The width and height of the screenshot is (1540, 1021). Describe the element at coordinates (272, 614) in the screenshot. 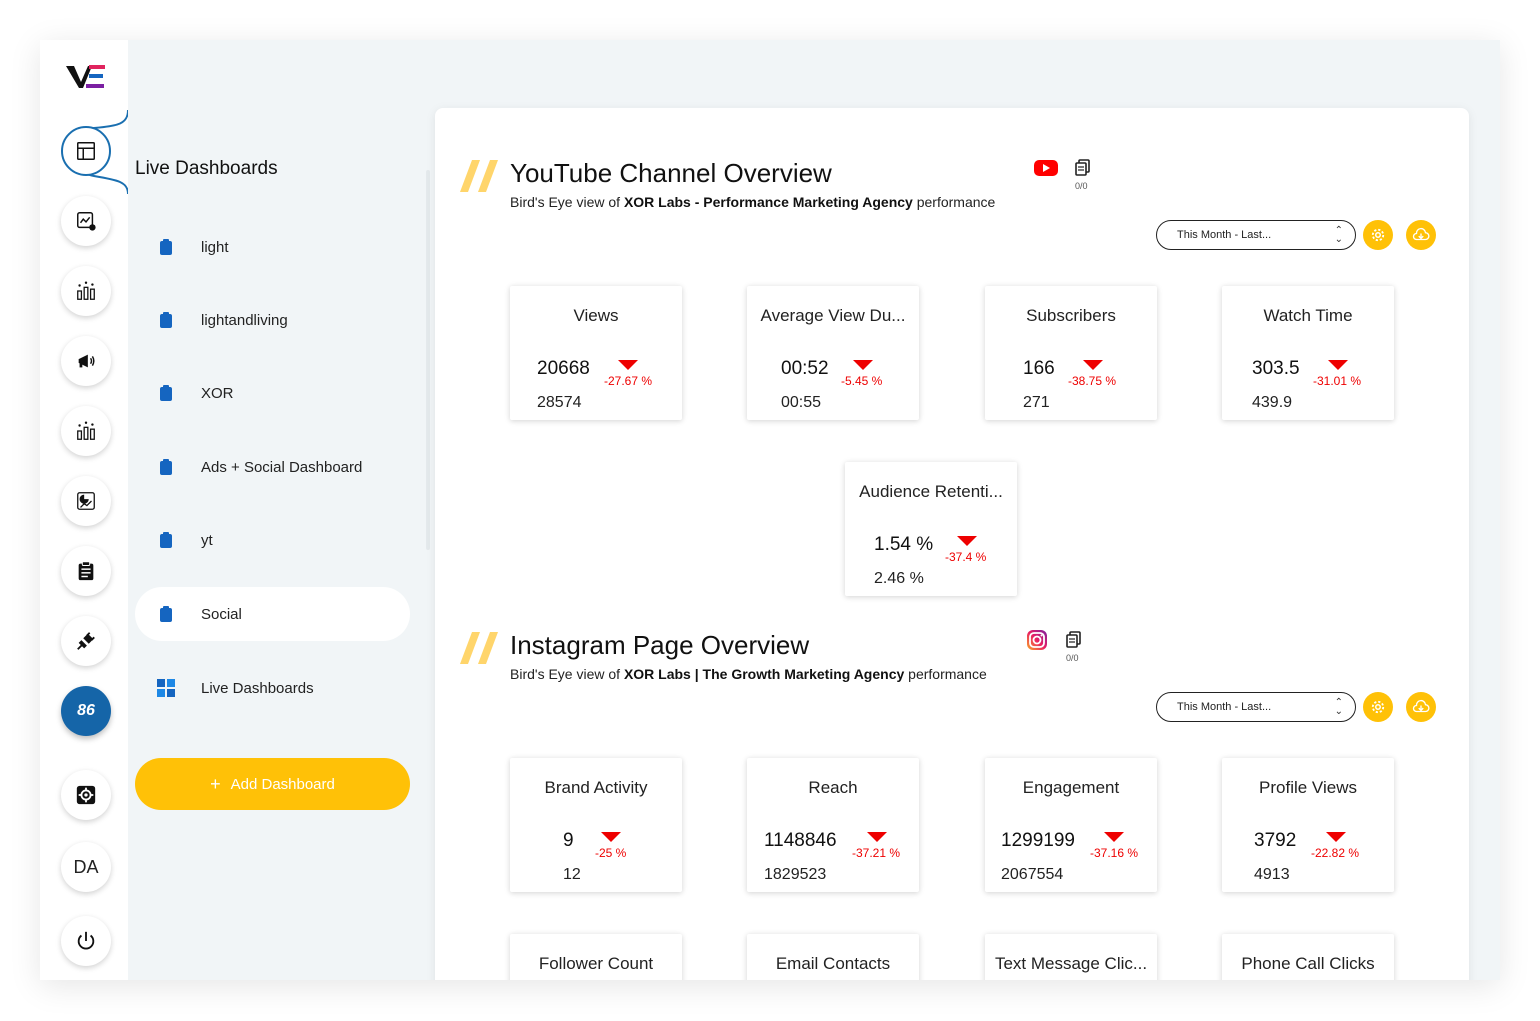

I see `sidebar-item-social: Social` at that location.